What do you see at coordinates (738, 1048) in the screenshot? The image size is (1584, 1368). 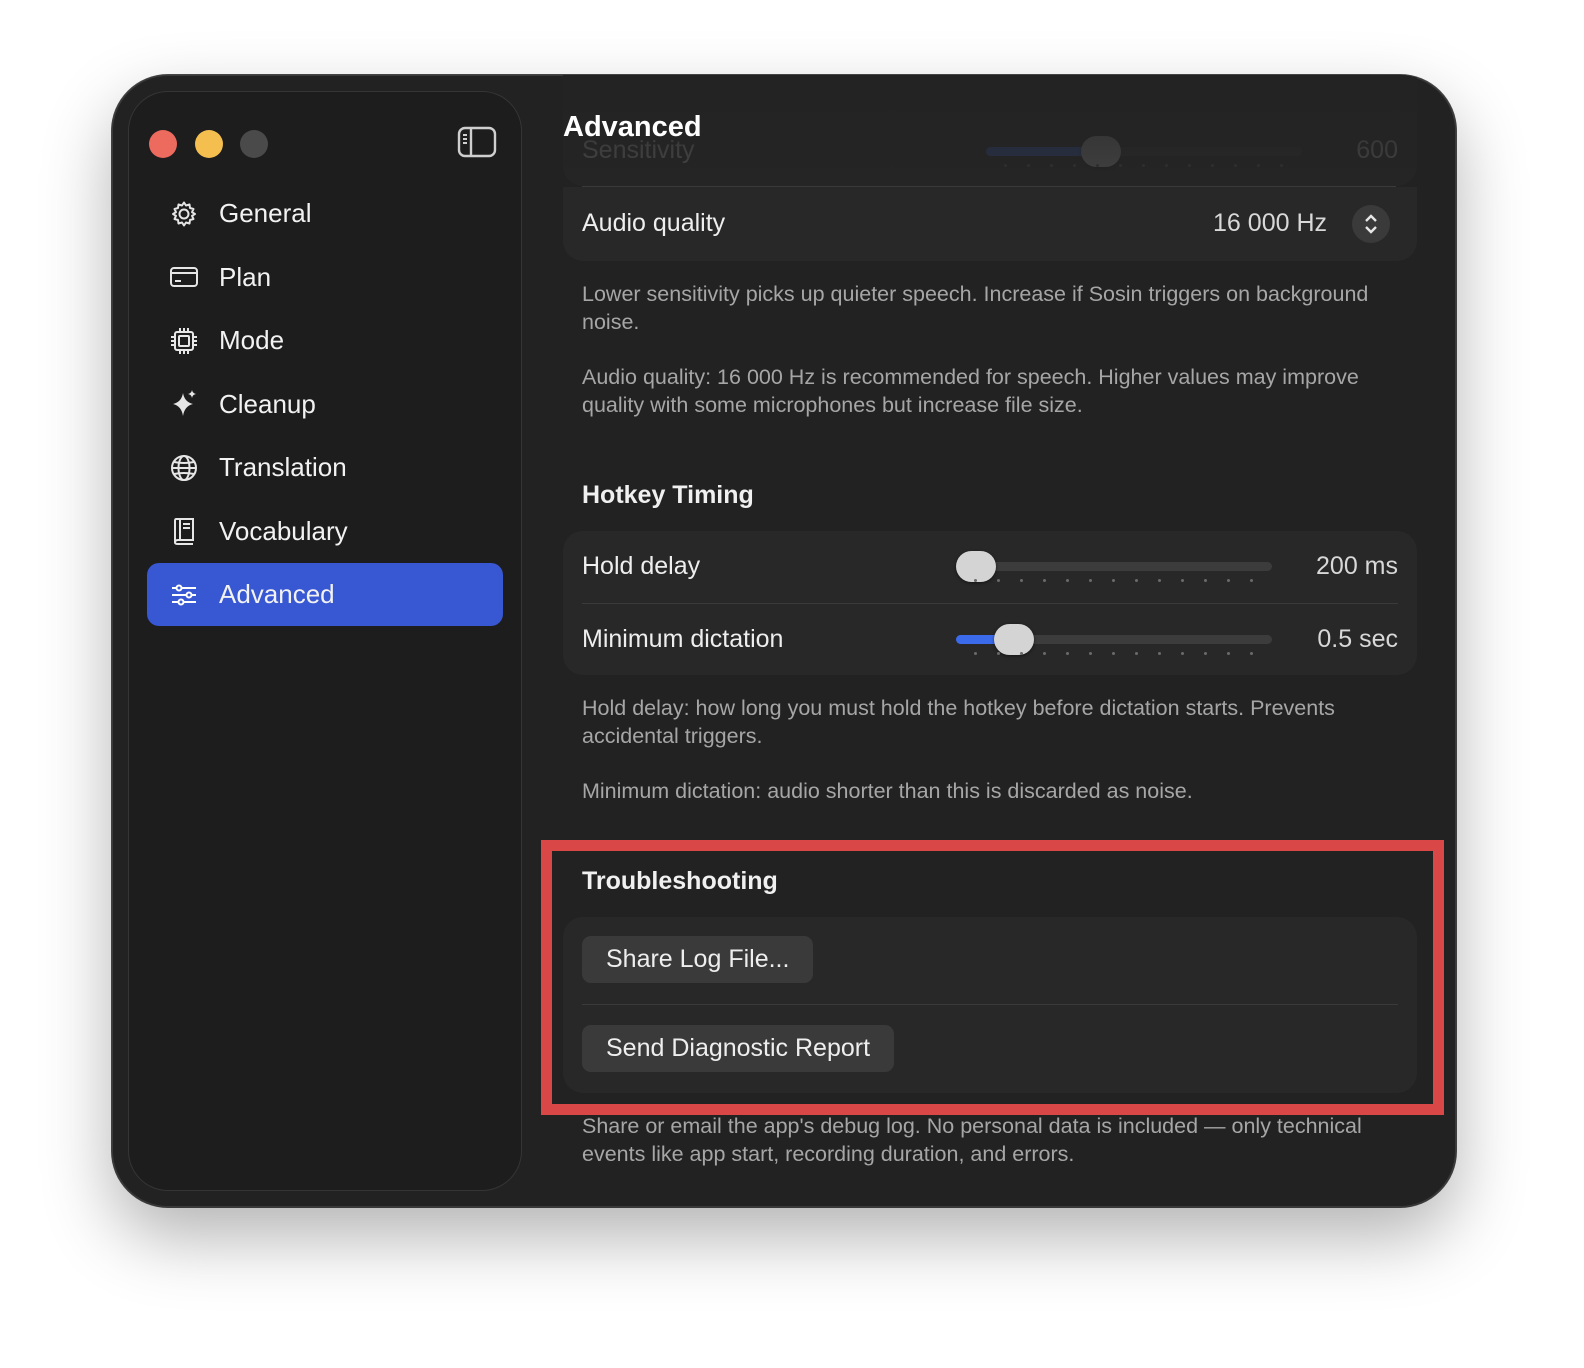 I see `send-diagnostic-report-button: Send Diagnostic Report` at bounding box center [738, 1048].